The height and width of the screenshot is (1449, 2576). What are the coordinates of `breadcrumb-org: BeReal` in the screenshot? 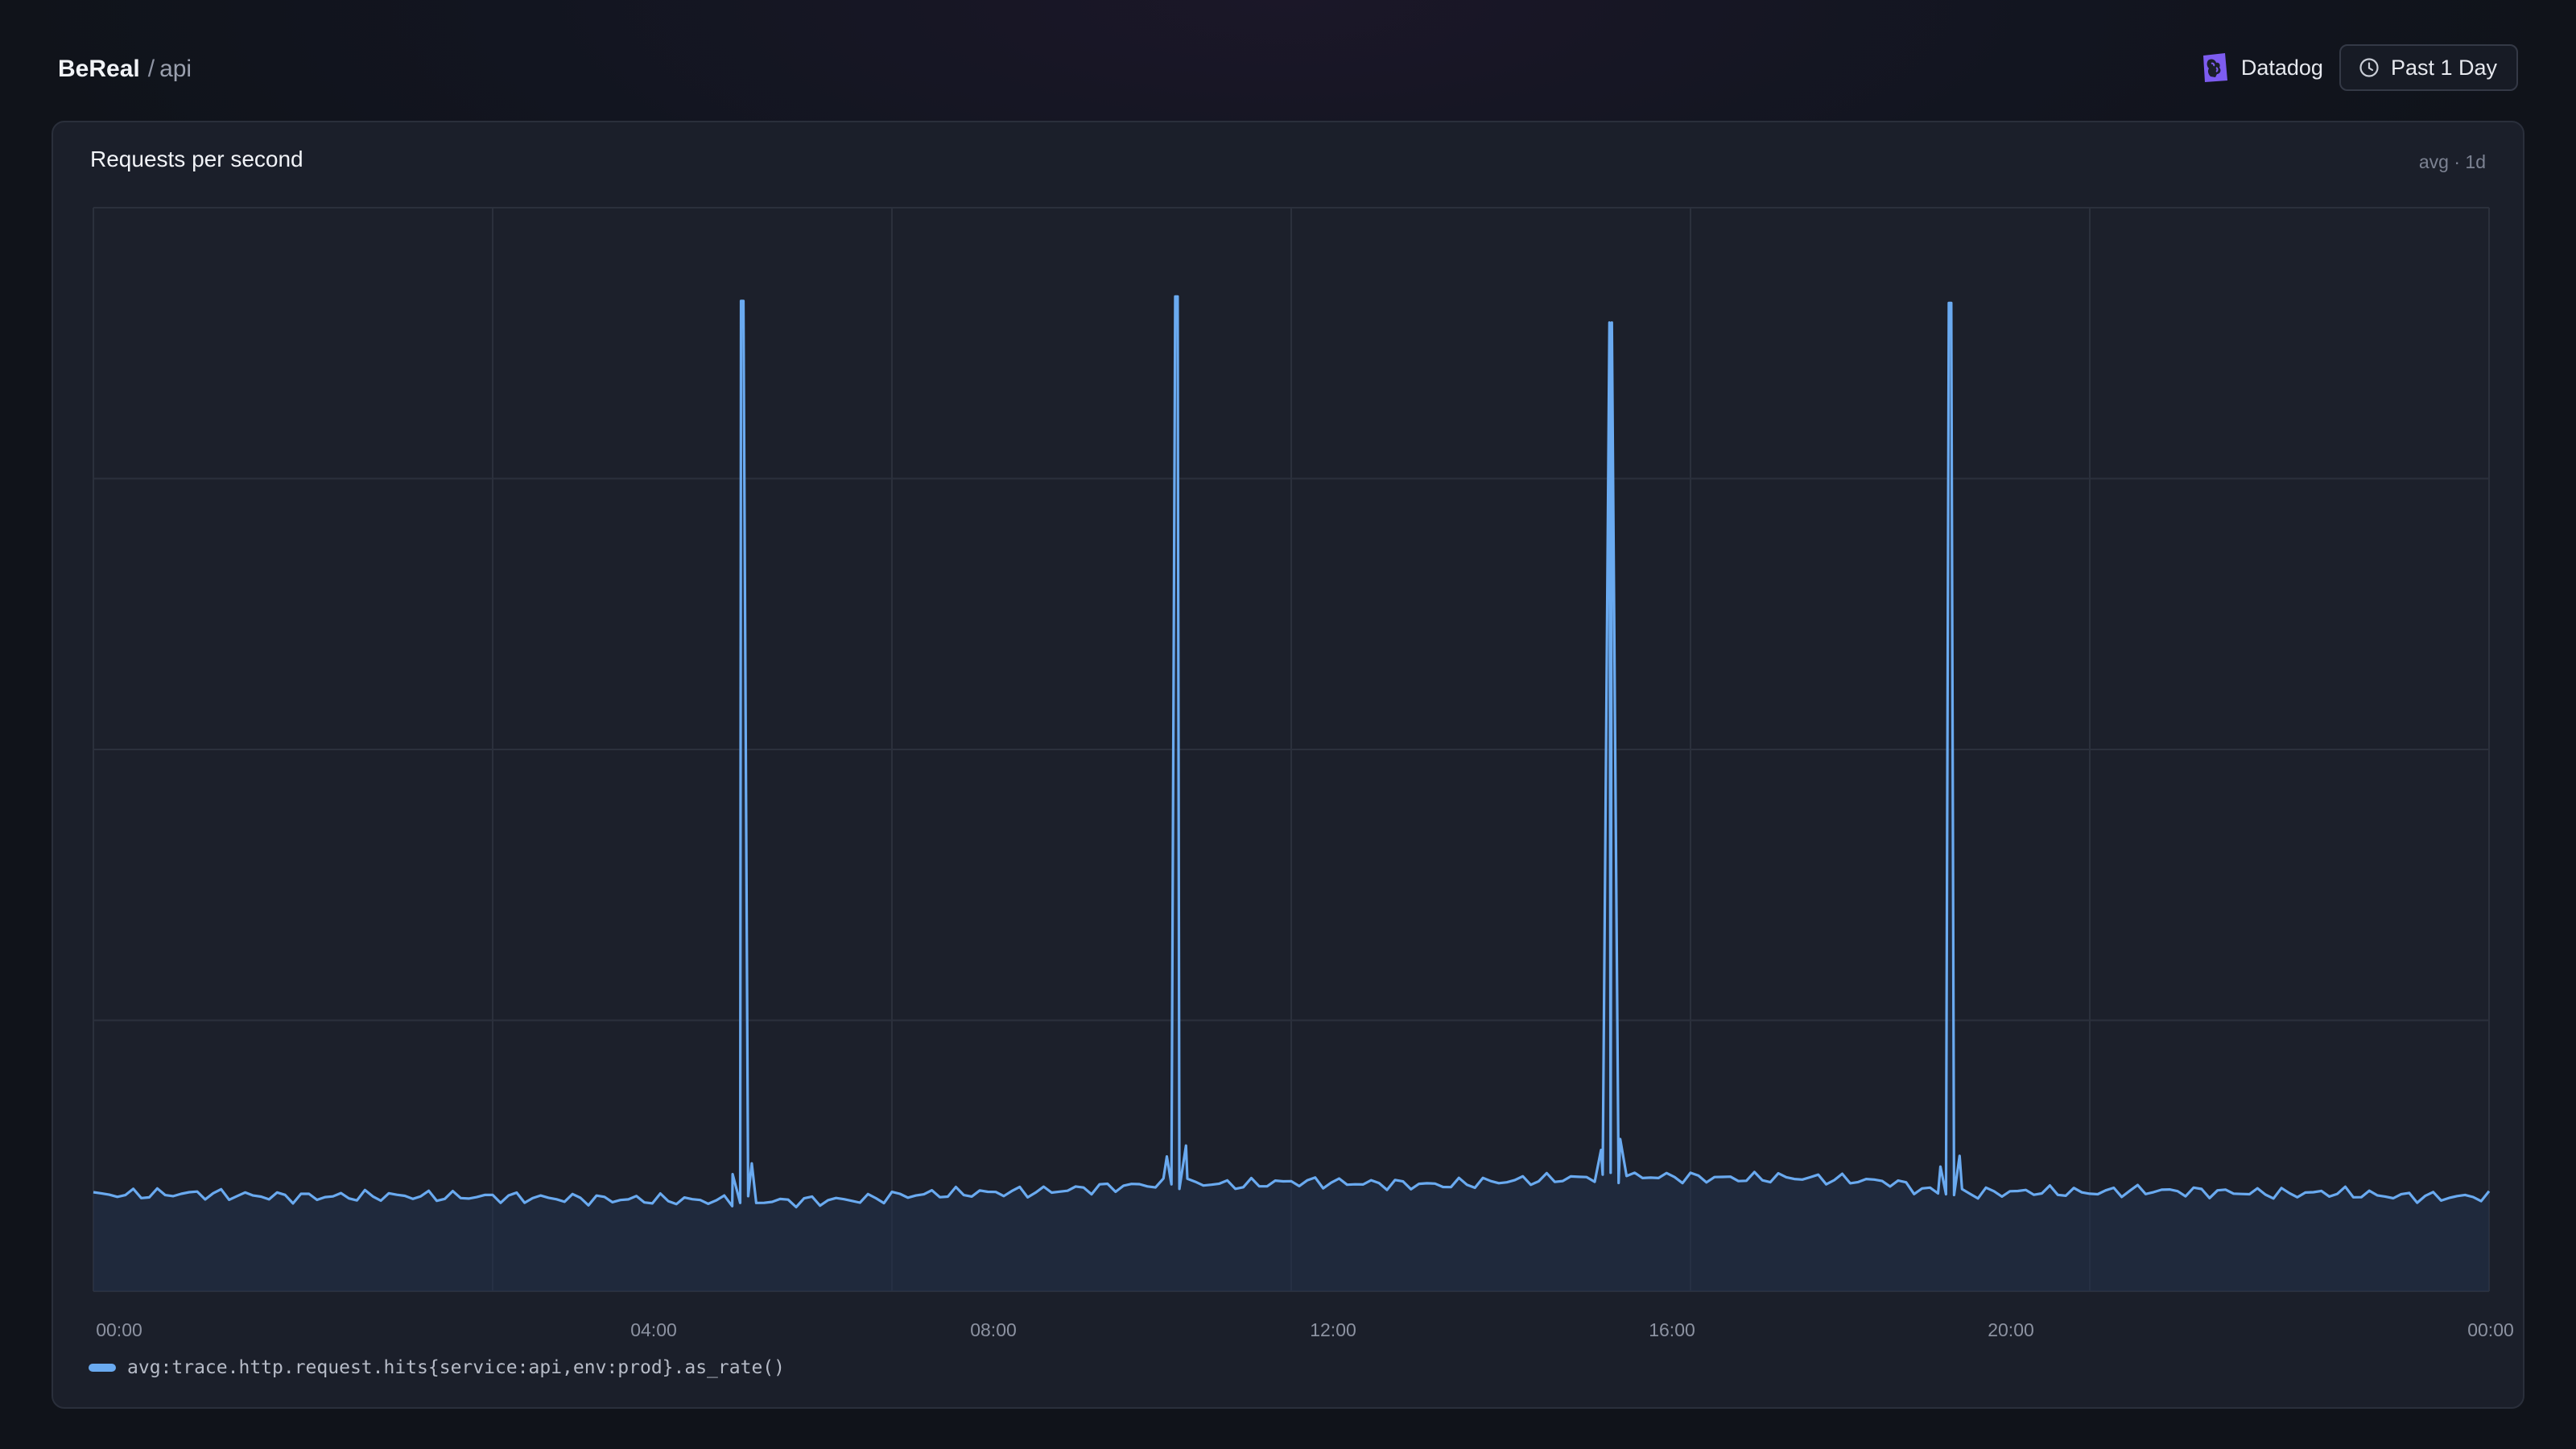 It's located at (99, 69).